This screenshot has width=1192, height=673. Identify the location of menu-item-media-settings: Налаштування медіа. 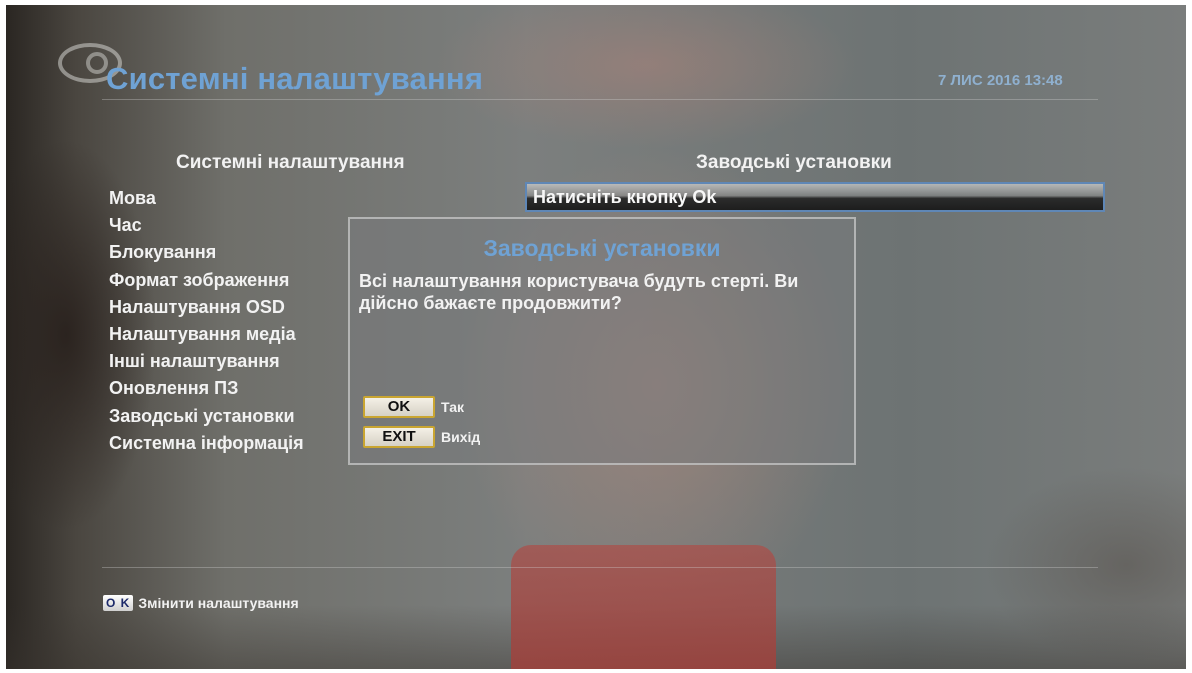
(206, 337).